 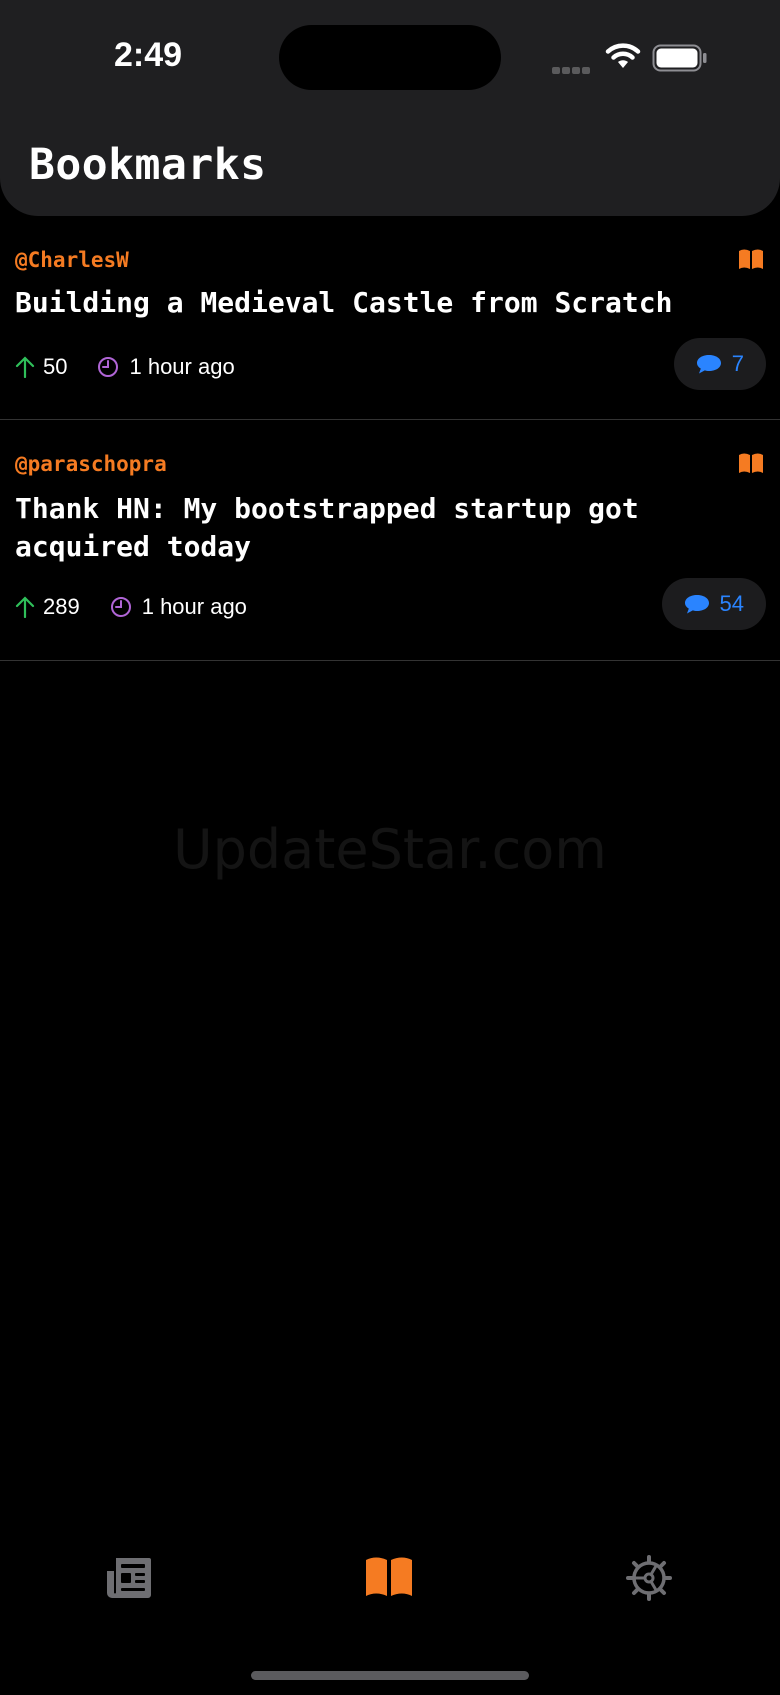 I want to click on story-title: Building a Medieval Castle from Scratch, so click(x=375, y=303).